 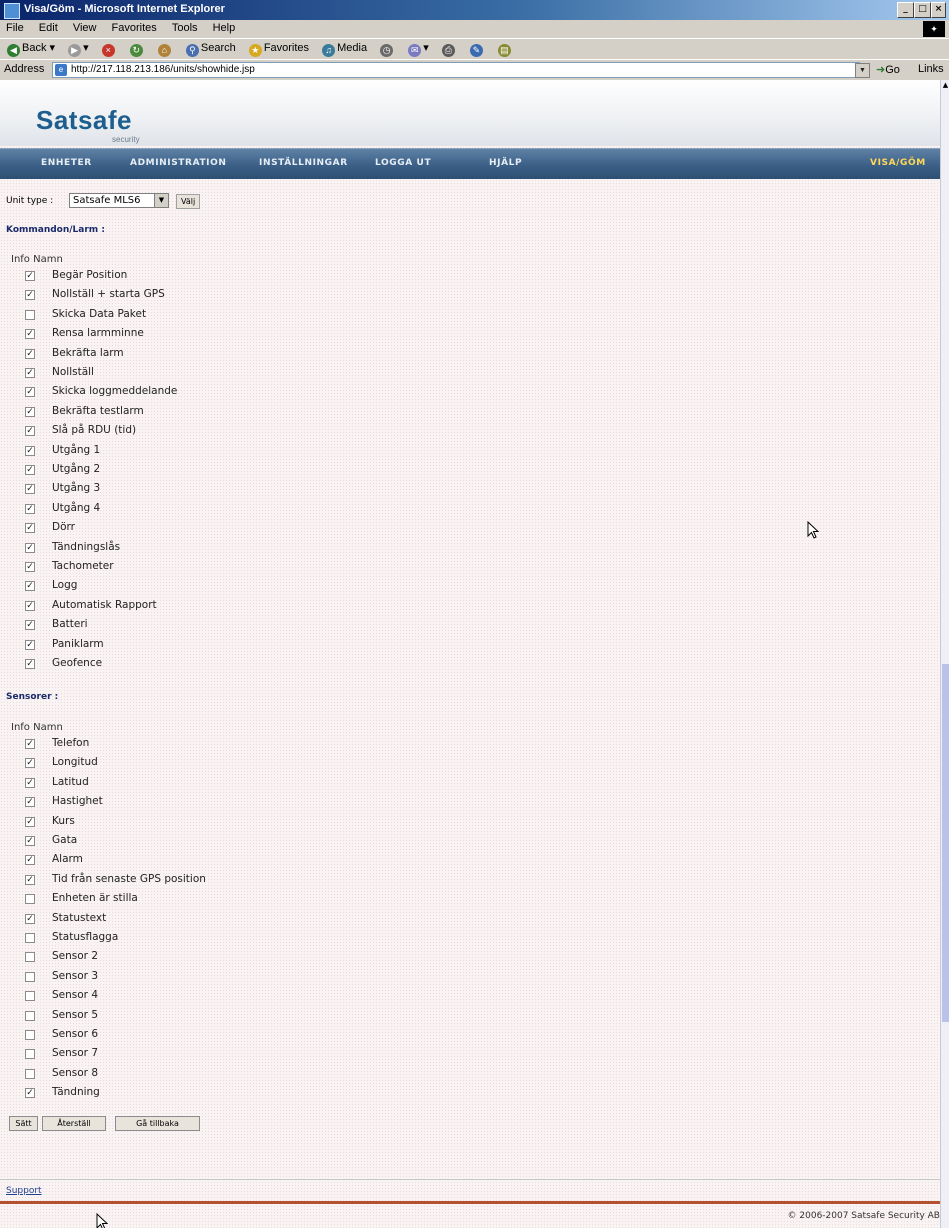 I want to click on minimize-icon: _, so click(x=905, y=10).